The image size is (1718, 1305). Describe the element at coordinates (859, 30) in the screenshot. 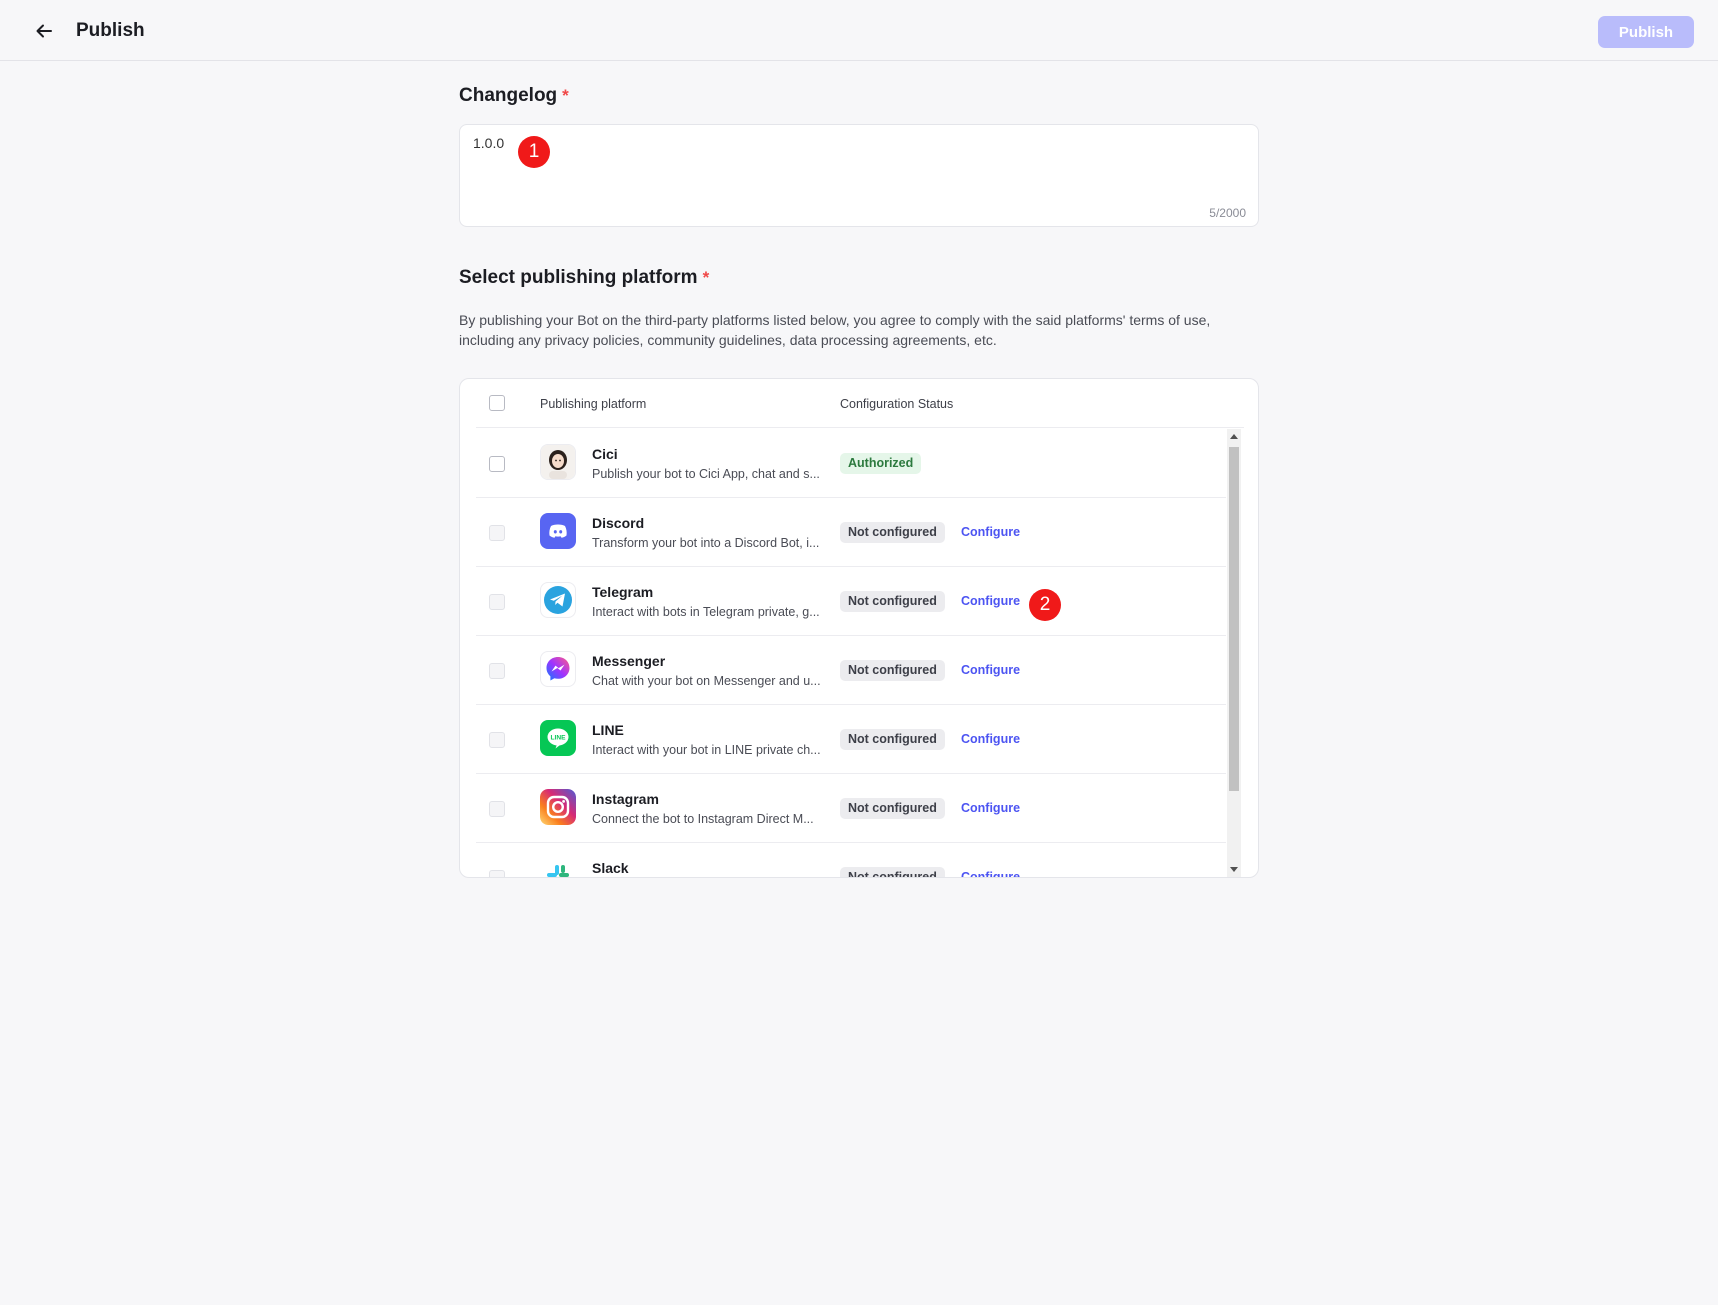

I see `top-bar: Publish Publish` at that location.